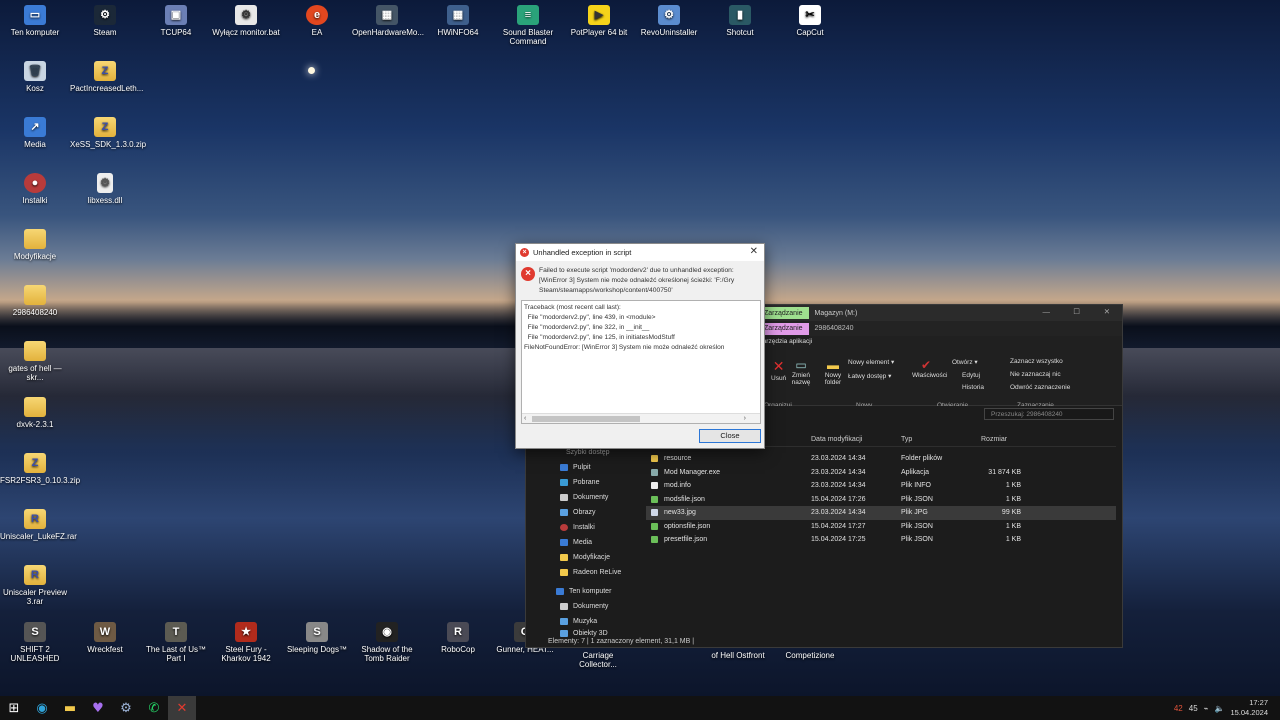  What do you see at coordinates (581, 557) in the screenshot?
I see `nav-item-modyfikacje: Modyfikacje` at bounding box center [581, 557].